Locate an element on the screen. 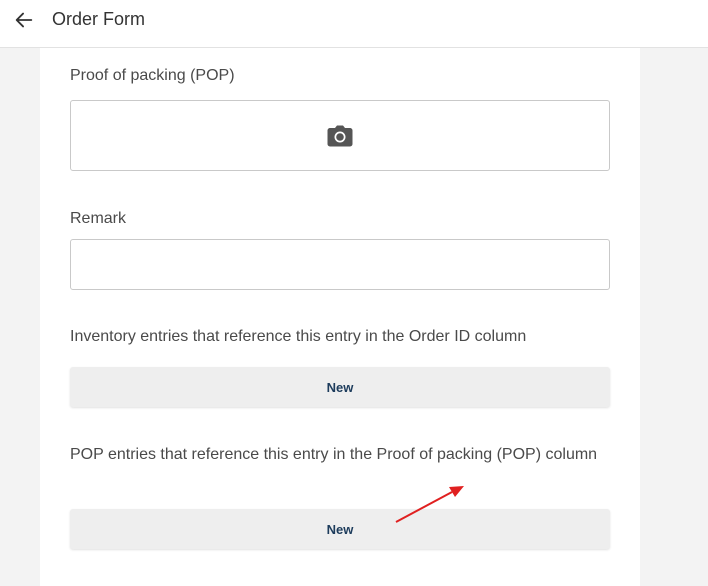 The height and width of the screenshot is (586, 708). page-title: Order Form is located at coordinates (99, 19).